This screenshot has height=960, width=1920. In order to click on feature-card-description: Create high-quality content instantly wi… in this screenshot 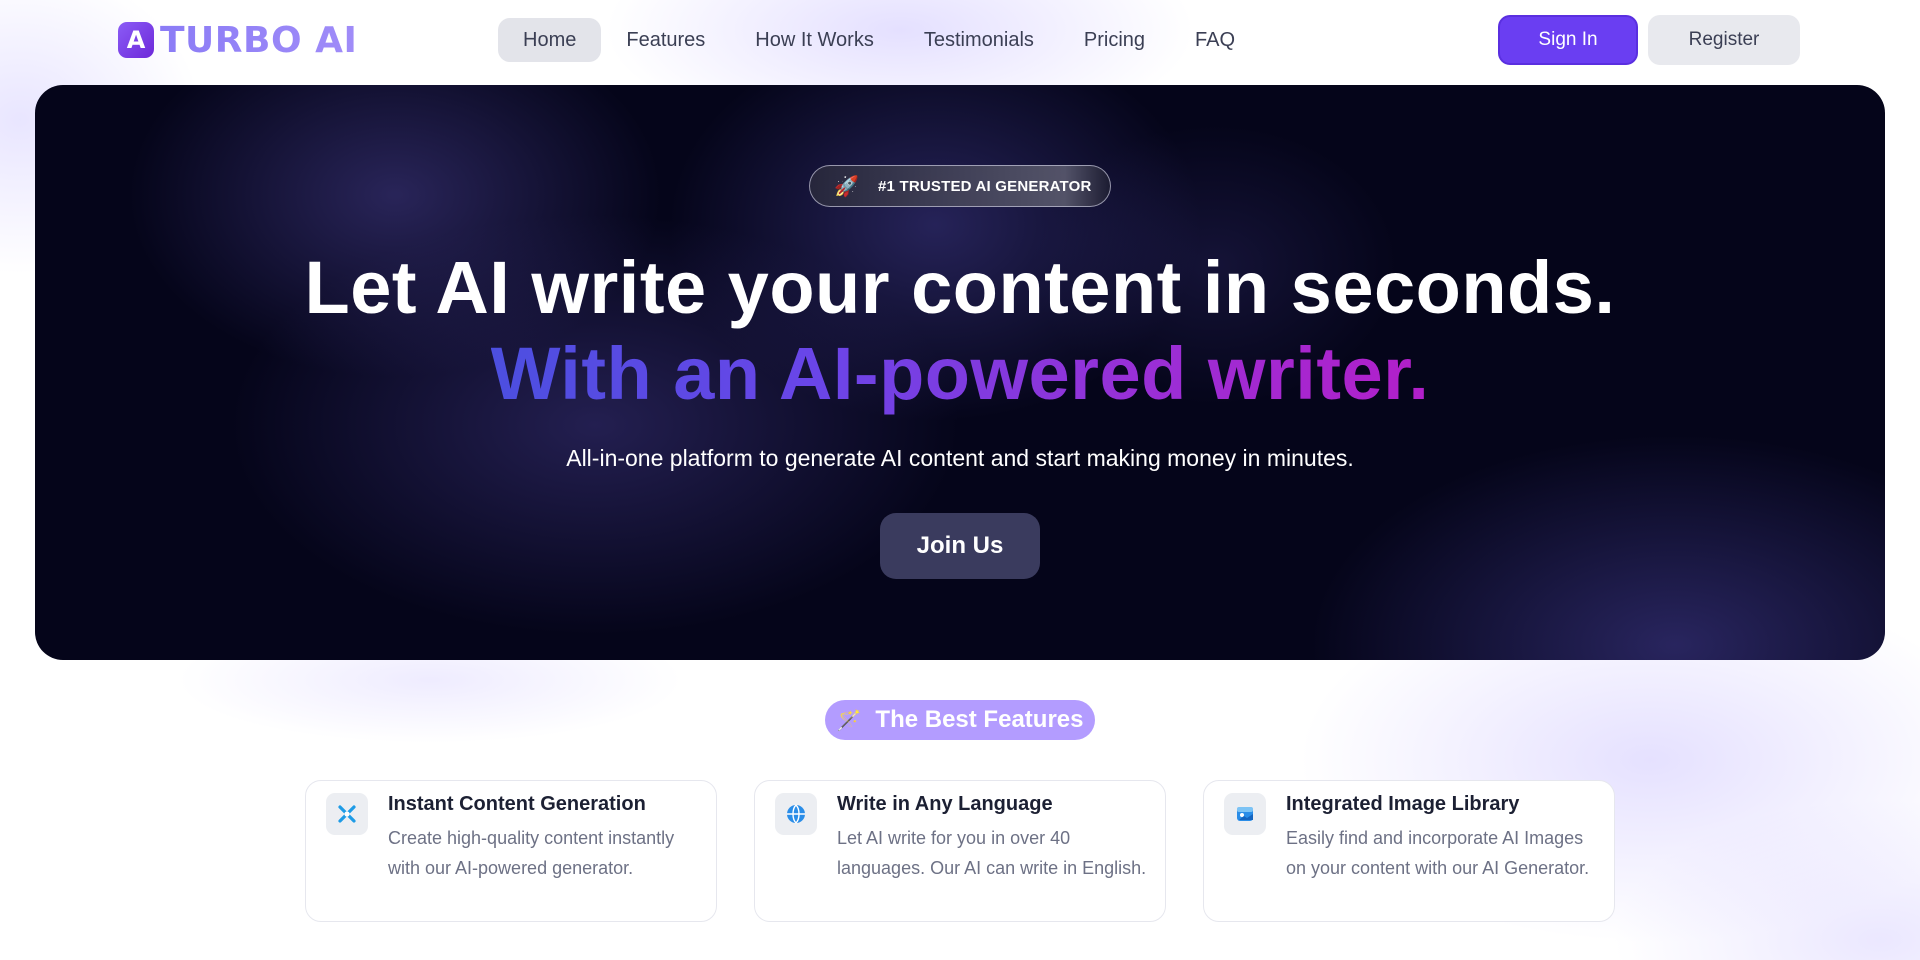, I will do `click(531, 853)`.